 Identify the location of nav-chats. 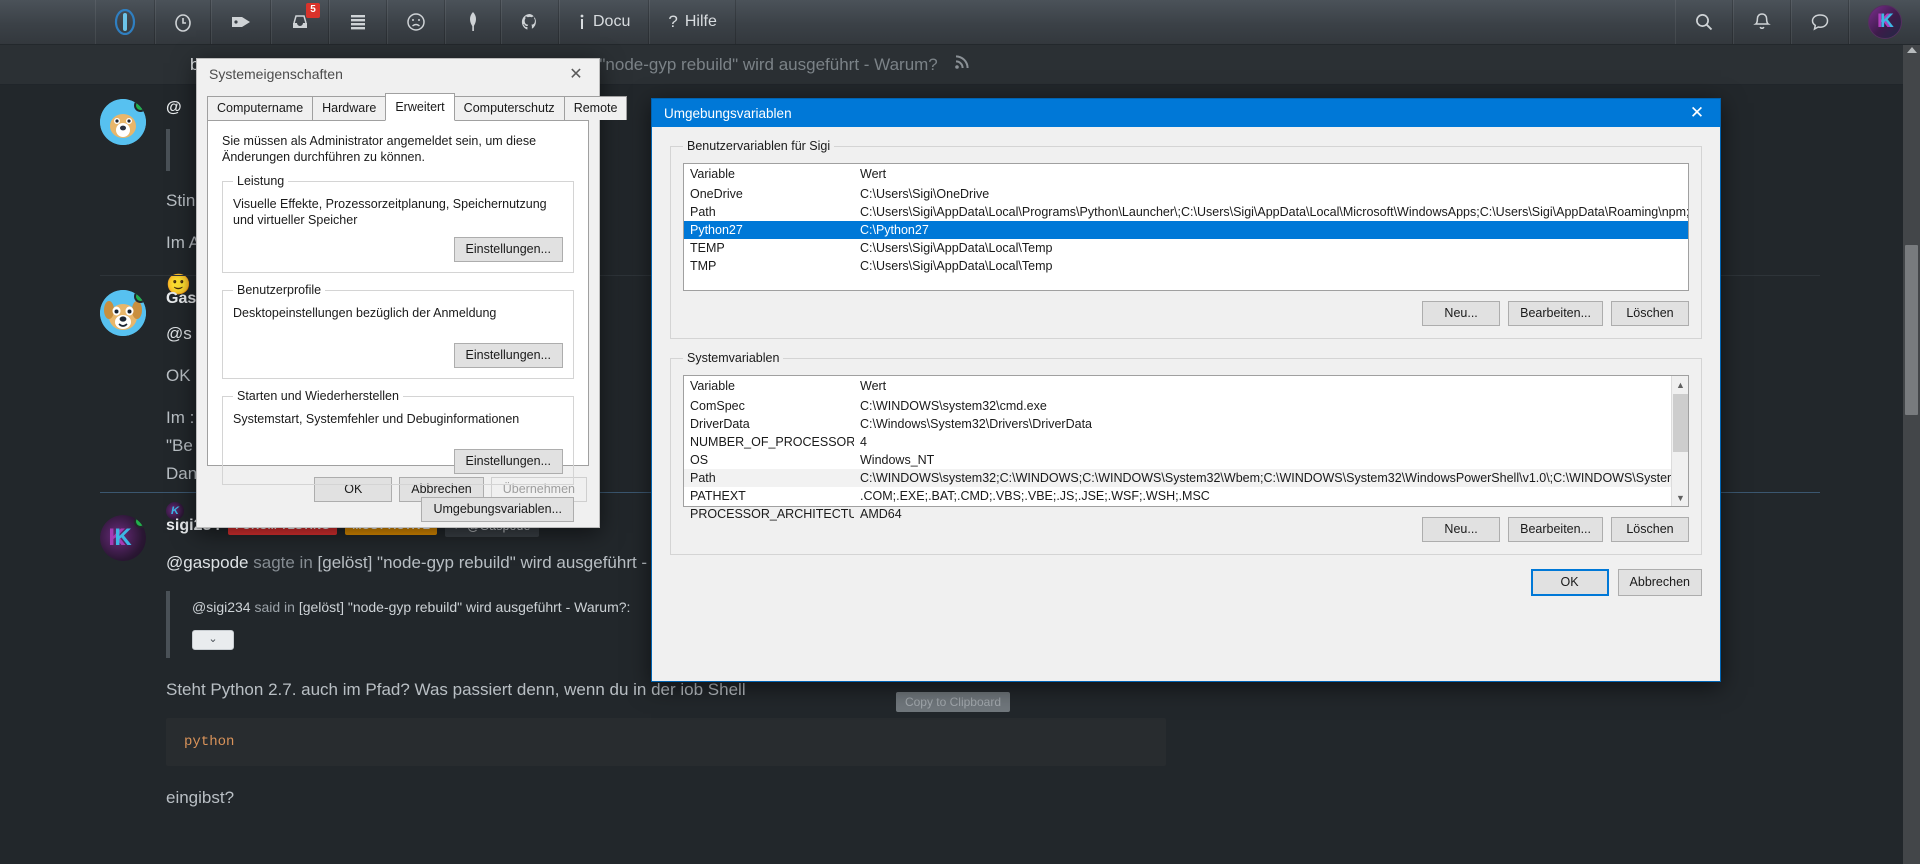
(1820, 22).